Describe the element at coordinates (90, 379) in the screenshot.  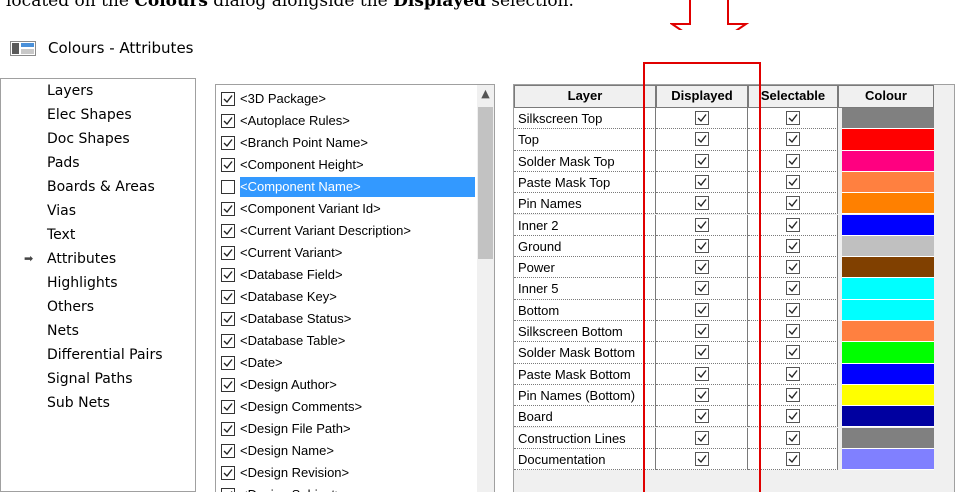
I see `nav-item-signal-paths: Signal Paths` at that location.